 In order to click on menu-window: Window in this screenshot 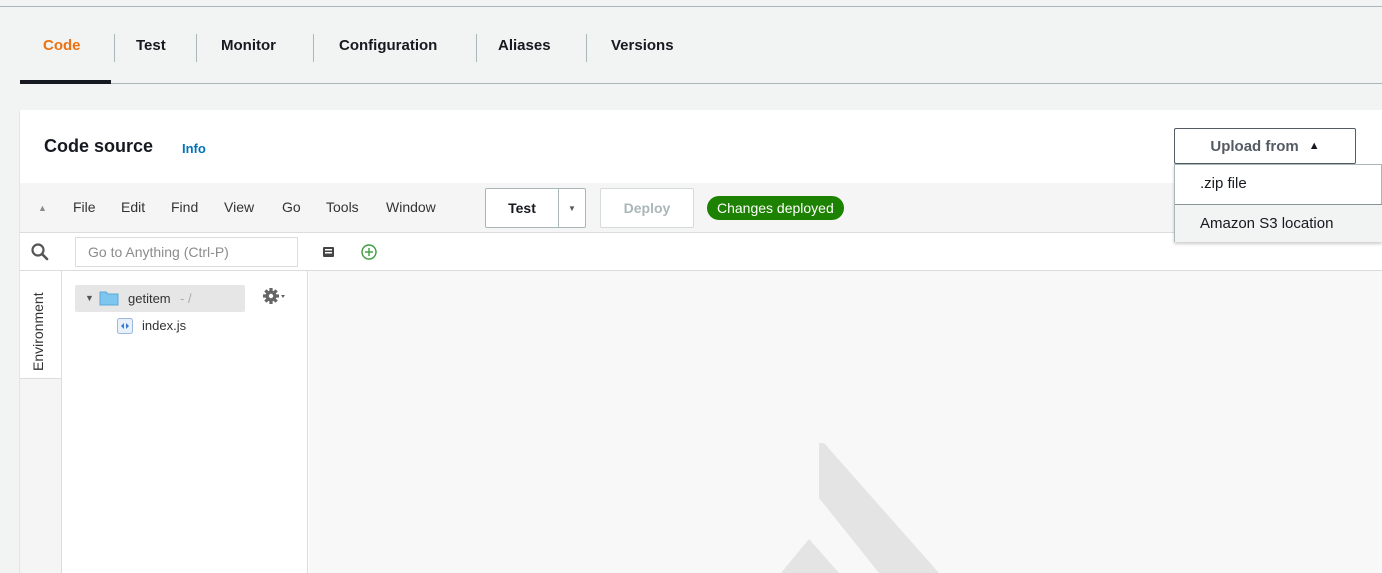, I will do `click(411, 207)`.